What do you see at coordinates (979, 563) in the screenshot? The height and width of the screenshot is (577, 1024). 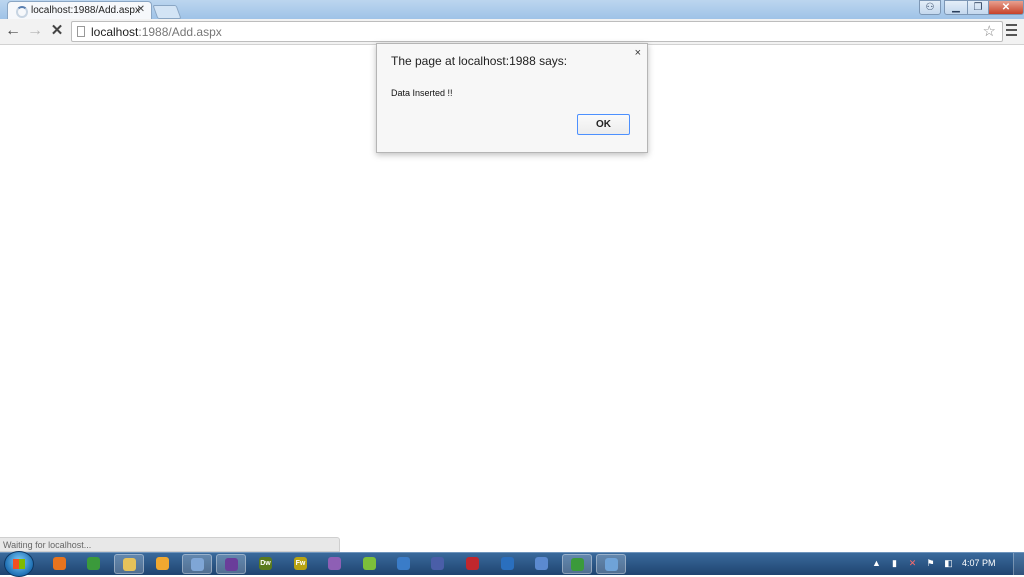 I see `taskbar-clock: 4:07 PM` at bounding box center [979, 563].